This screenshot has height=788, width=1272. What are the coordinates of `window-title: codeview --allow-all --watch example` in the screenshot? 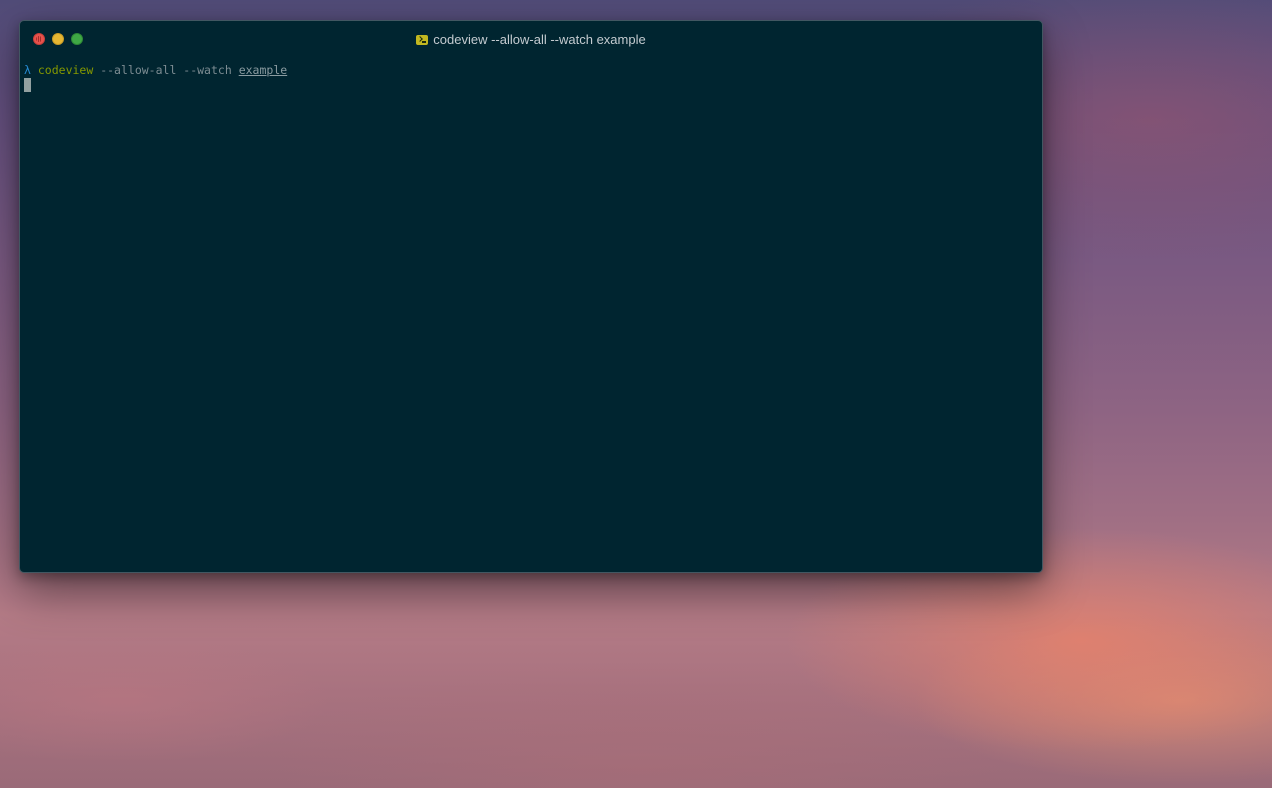 It's located at (531, 39).